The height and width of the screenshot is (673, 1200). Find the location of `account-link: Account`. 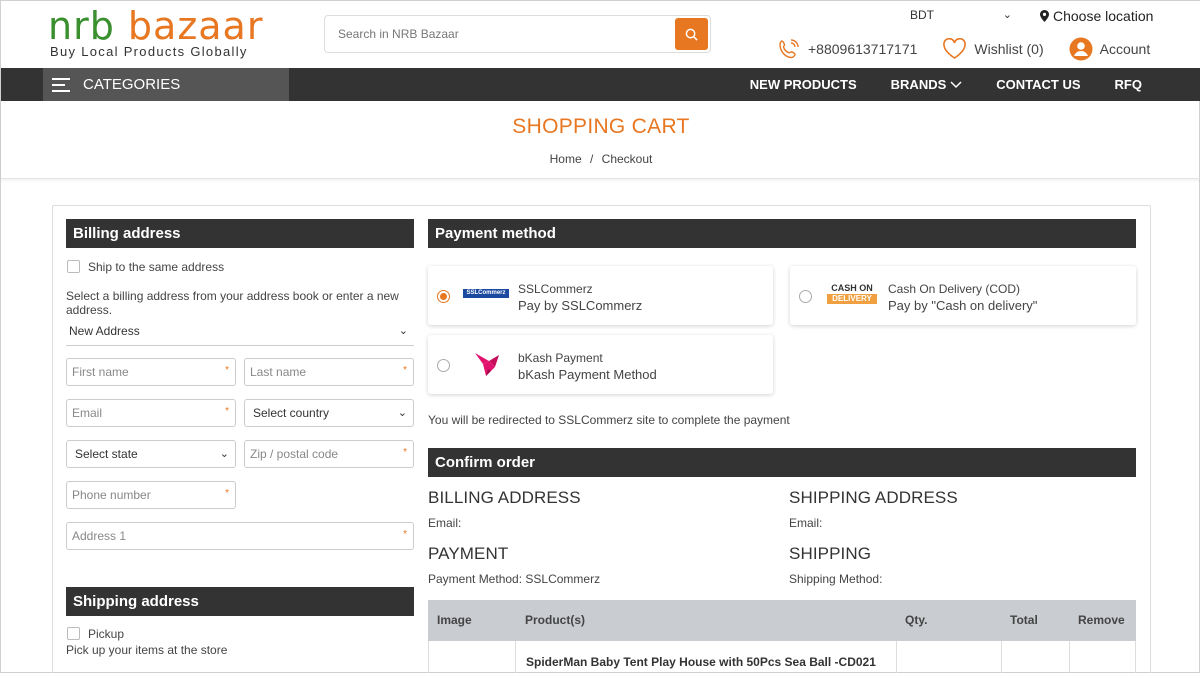

account-link: Account is located at coordinates (1109, 49).